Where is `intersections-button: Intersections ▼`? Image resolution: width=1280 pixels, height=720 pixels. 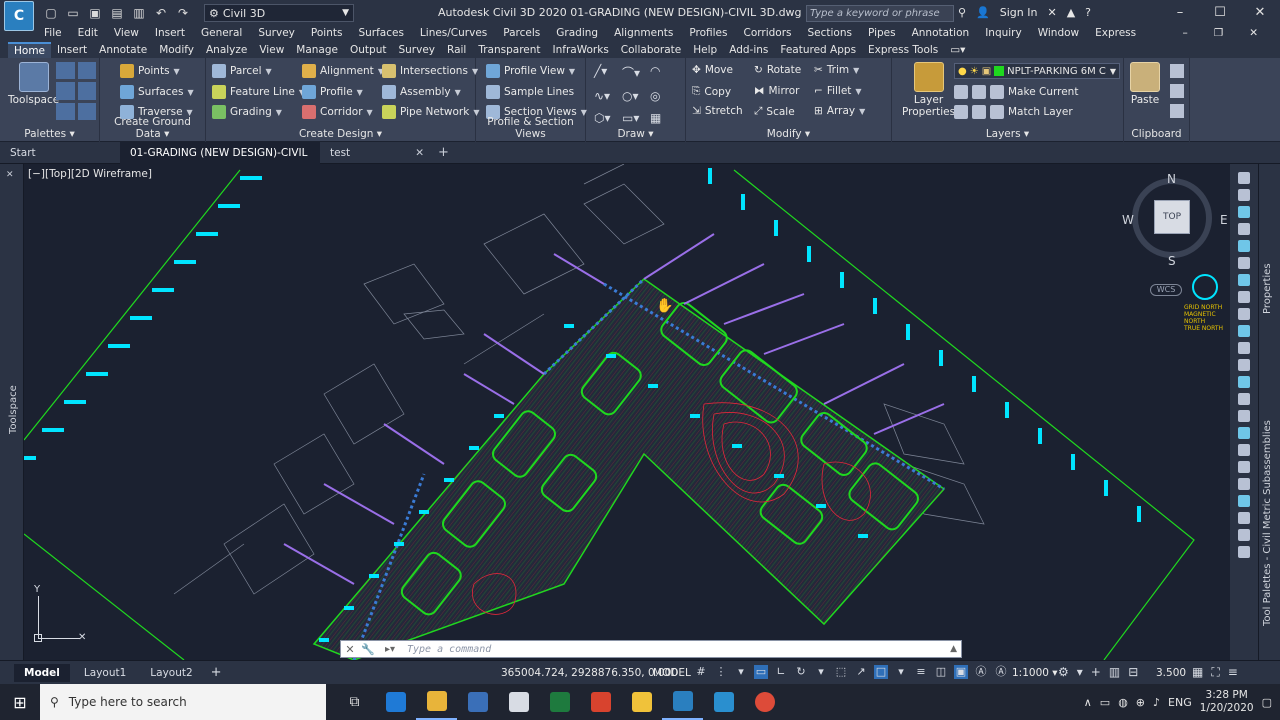 intersections-button: Intersections ▼ is located at coordinates (430, 71).